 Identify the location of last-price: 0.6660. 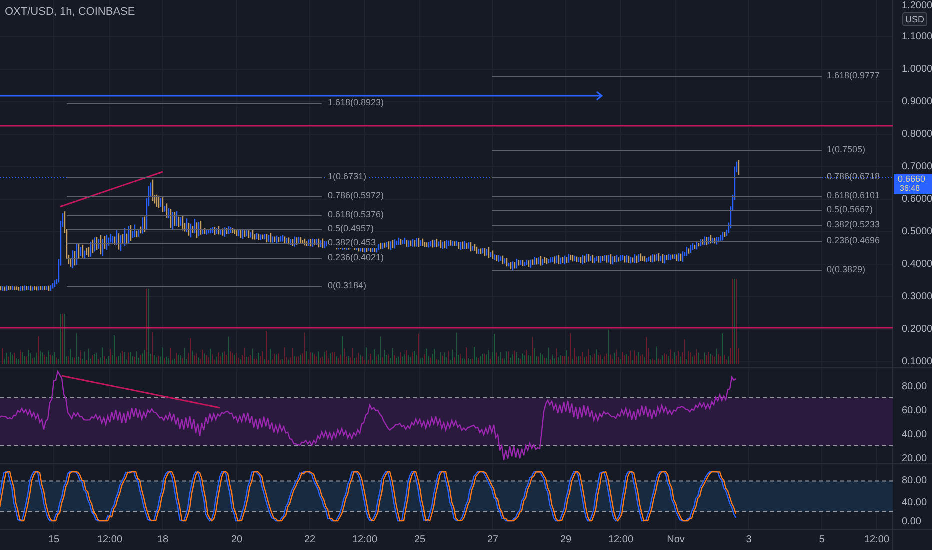
(912, 179).